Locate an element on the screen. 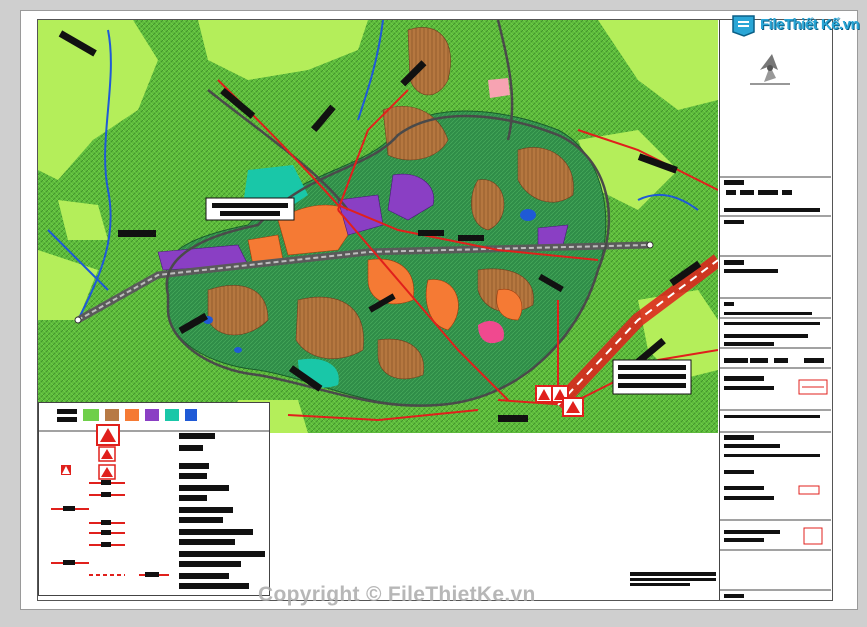 Image resolution: width=867 pixels, height=627 pixels. logo-badge-icon is located at coordinates (743, 26).